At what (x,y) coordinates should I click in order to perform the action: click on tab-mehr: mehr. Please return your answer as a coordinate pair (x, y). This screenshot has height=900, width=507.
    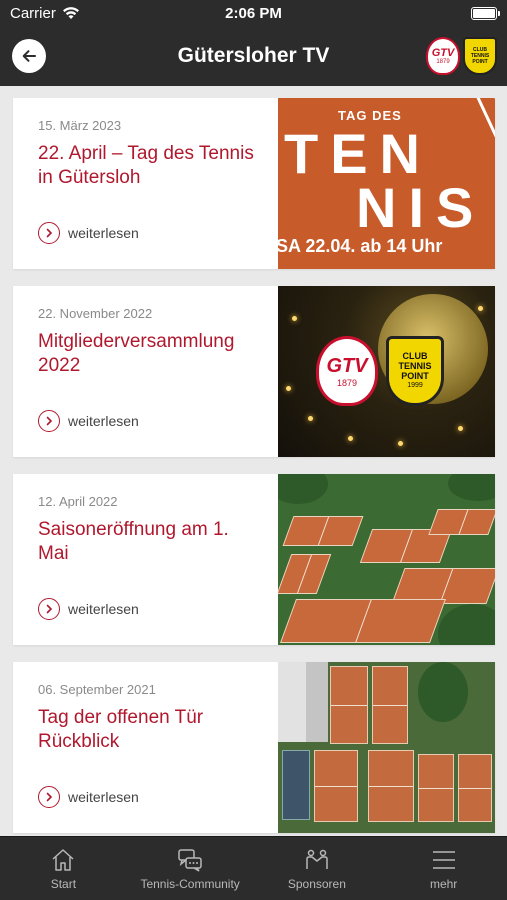
    Looking at the image, I should click on (443, 868).